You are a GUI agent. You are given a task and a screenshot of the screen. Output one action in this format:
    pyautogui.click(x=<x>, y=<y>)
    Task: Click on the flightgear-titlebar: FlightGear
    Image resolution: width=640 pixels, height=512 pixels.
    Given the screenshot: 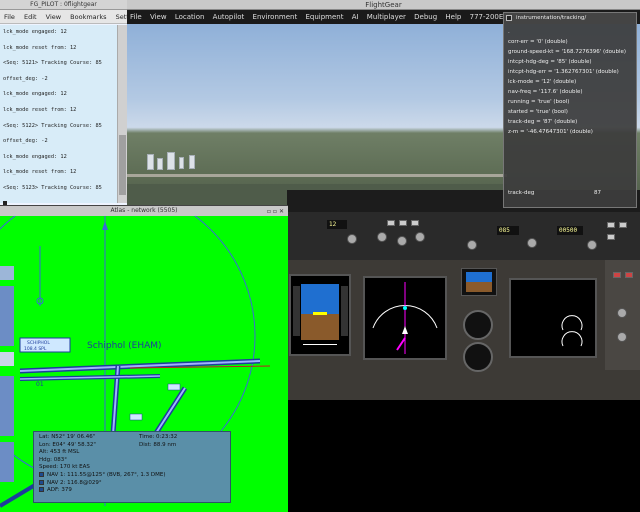 What is the action you would take?
    pyautogui.click(x=383, y=5)
    